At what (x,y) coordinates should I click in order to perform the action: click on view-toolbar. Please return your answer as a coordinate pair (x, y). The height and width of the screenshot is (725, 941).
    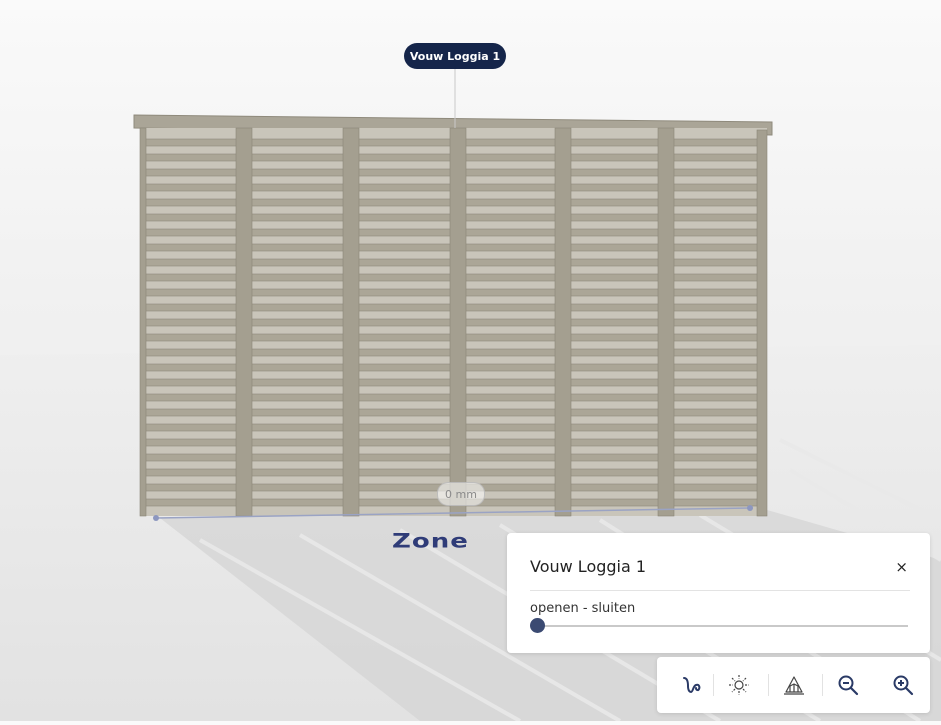
    Looking at the image, I should click on (793, 685).